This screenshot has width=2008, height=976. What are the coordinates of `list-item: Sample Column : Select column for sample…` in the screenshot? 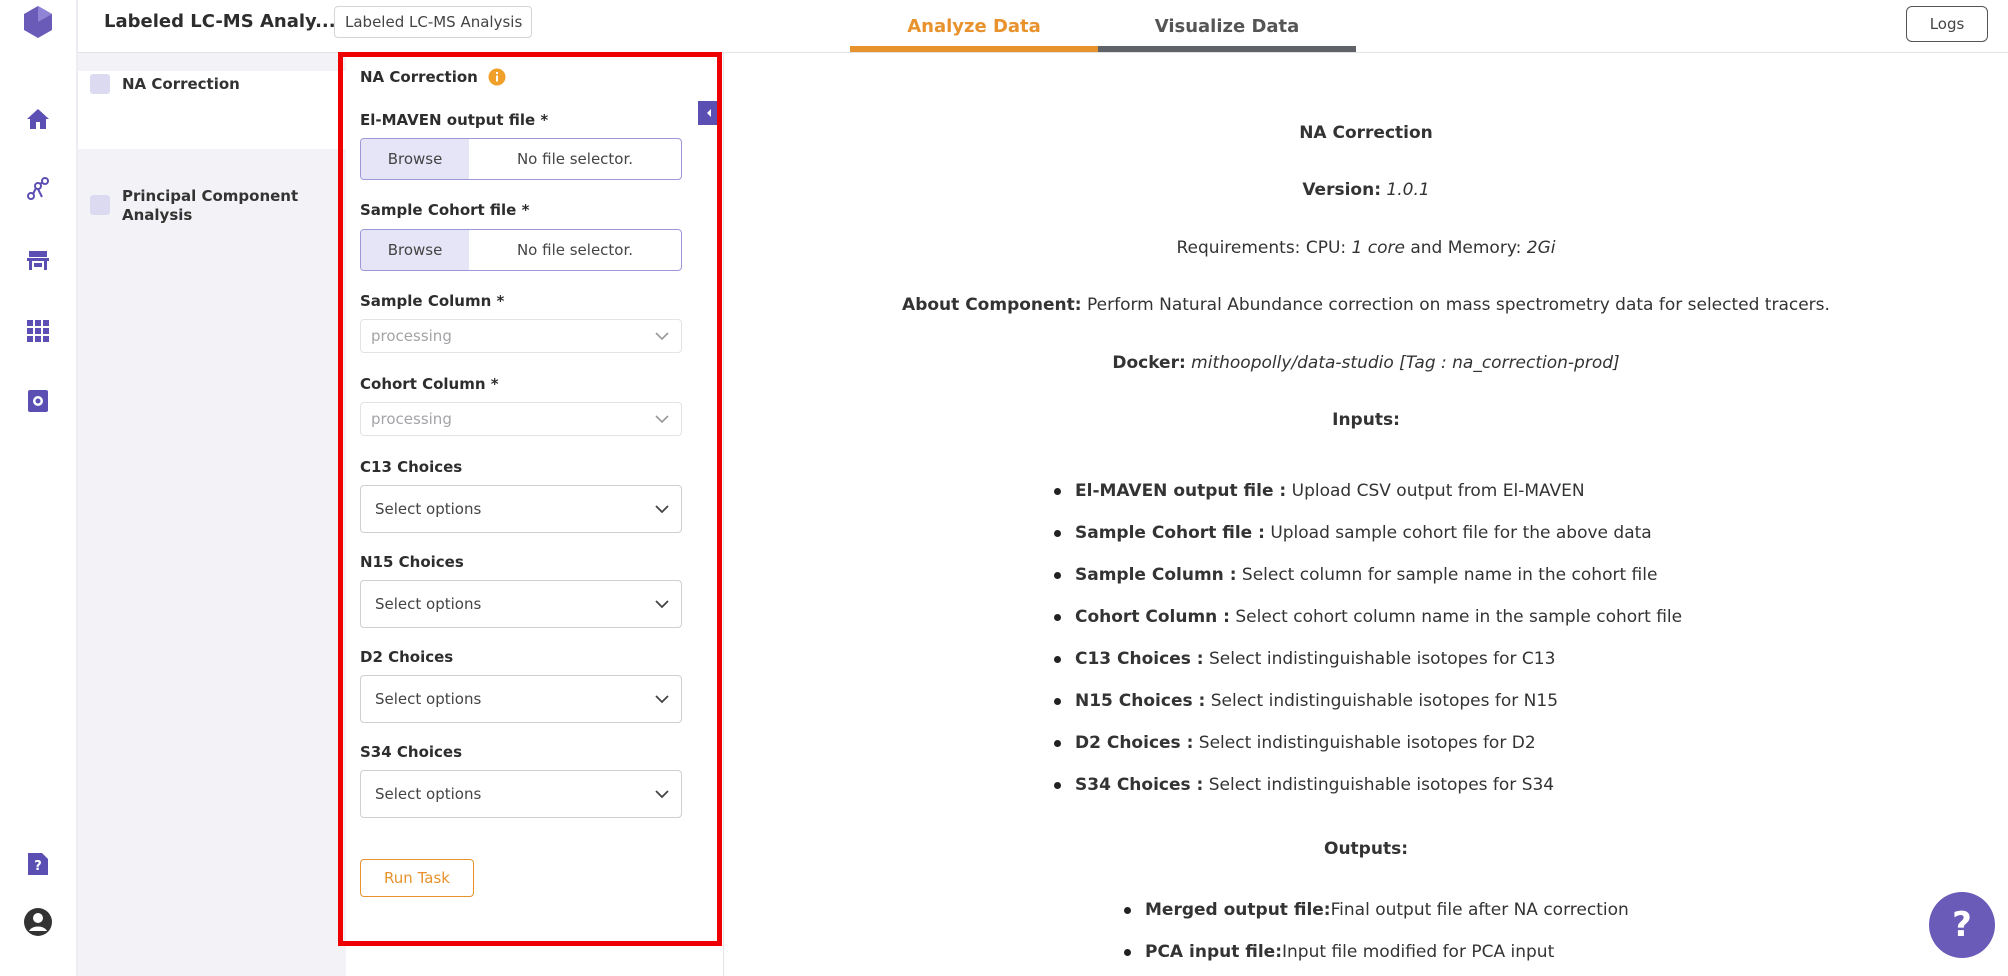 It's located at (1368, 575).